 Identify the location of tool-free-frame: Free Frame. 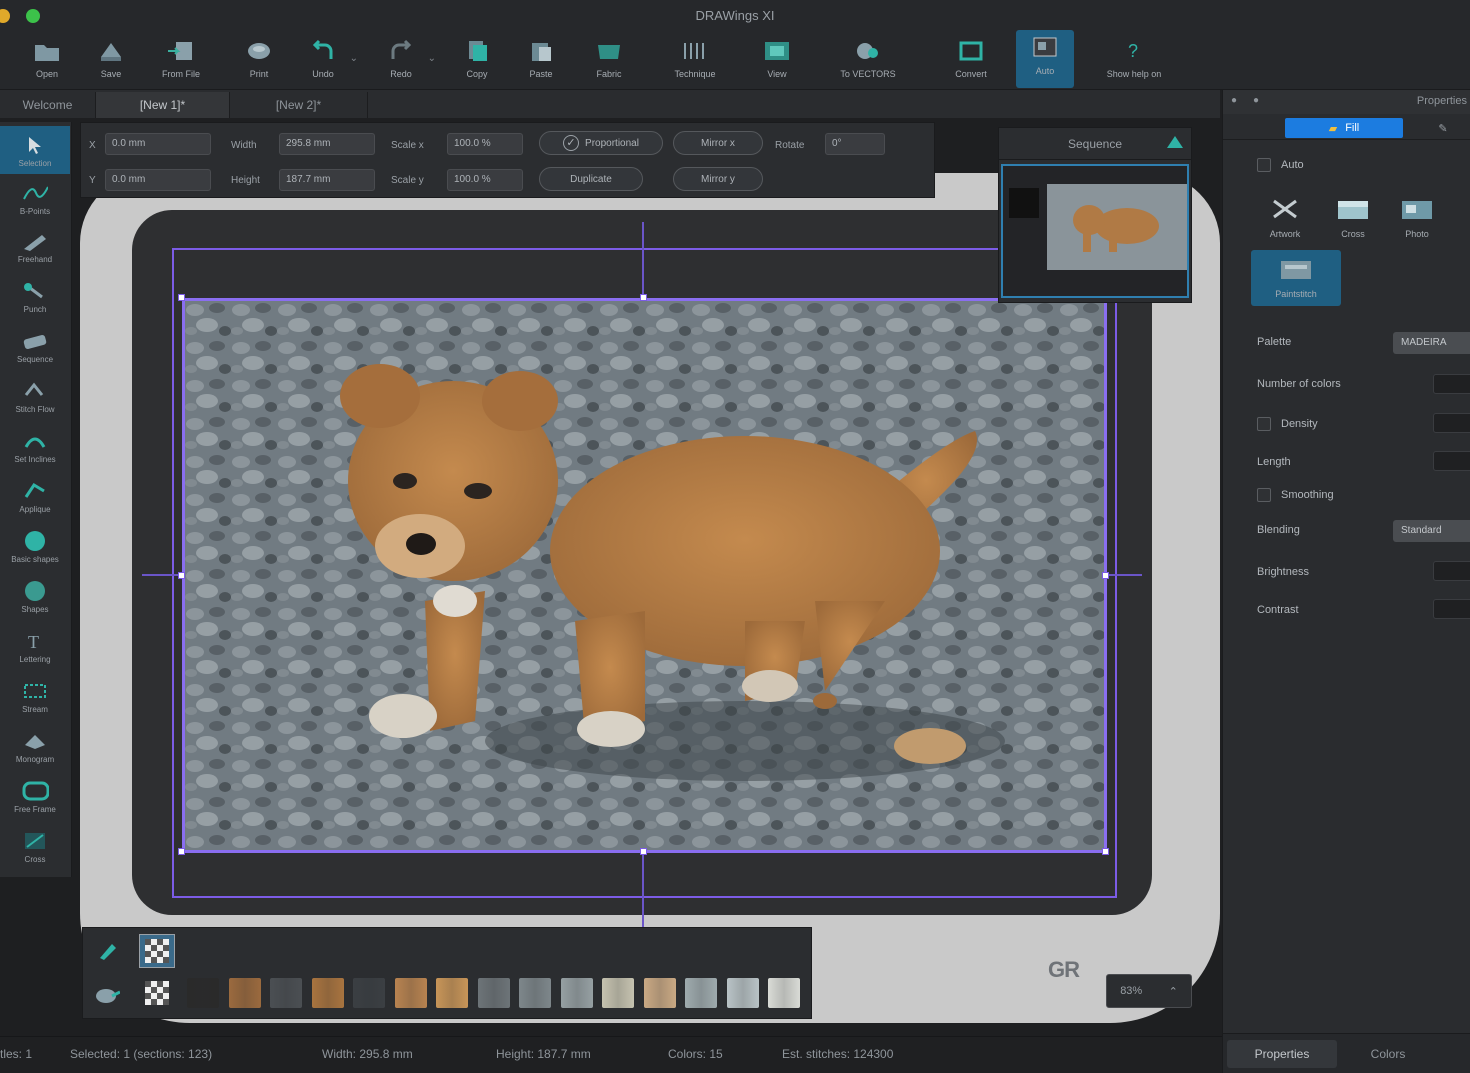
(35, 796).